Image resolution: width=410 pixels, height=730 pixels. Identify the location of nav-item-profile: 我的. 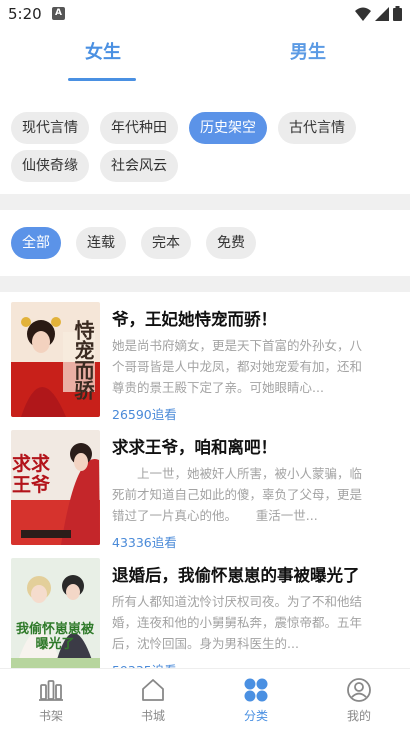
(359, 700).